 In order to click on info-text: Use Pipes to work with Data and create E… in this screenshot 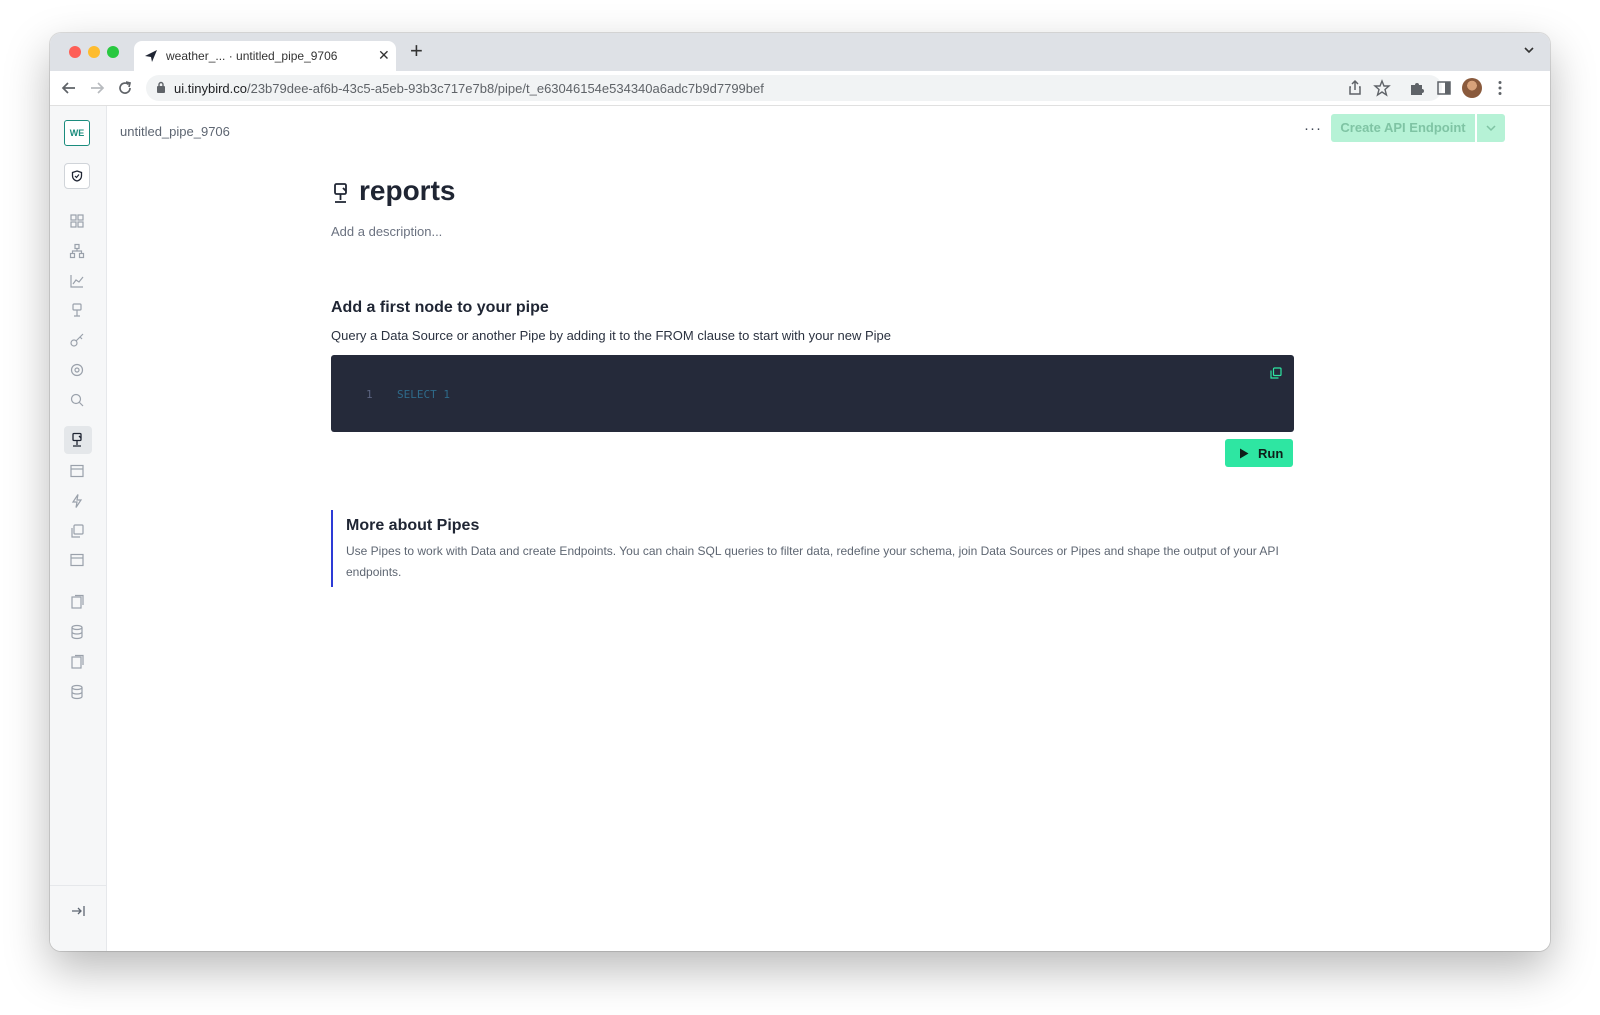, I will do `click(812, 561)`.